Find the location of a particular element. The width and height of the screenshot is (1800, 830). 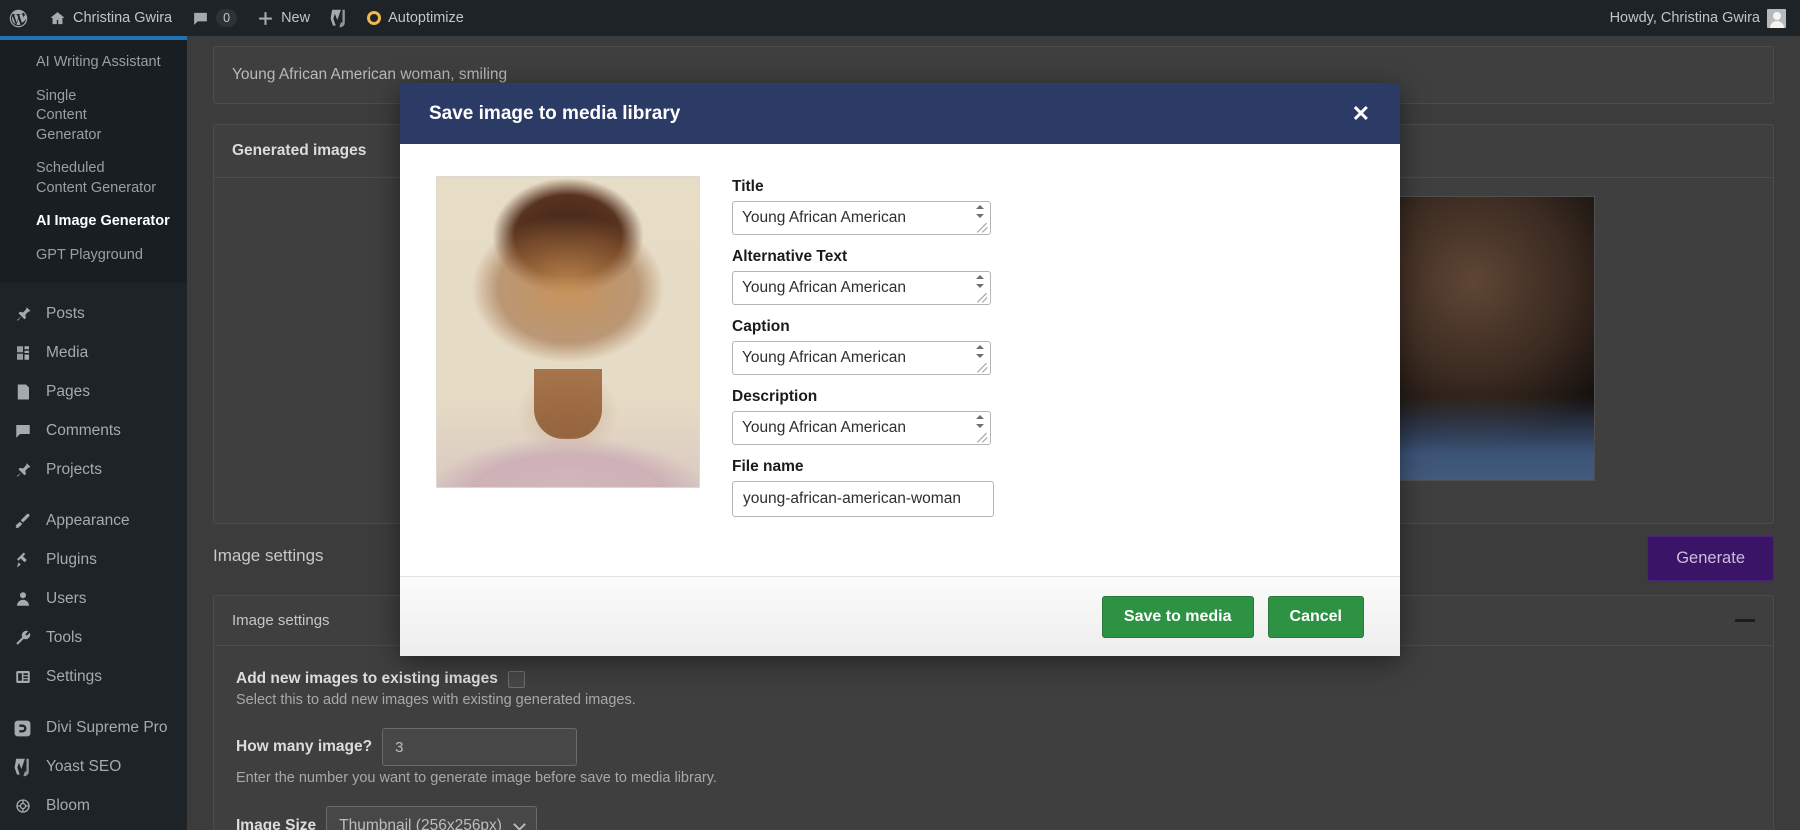

alt-text-field-group: Alternative Text Young African American is located at coordinates (1048, 276).